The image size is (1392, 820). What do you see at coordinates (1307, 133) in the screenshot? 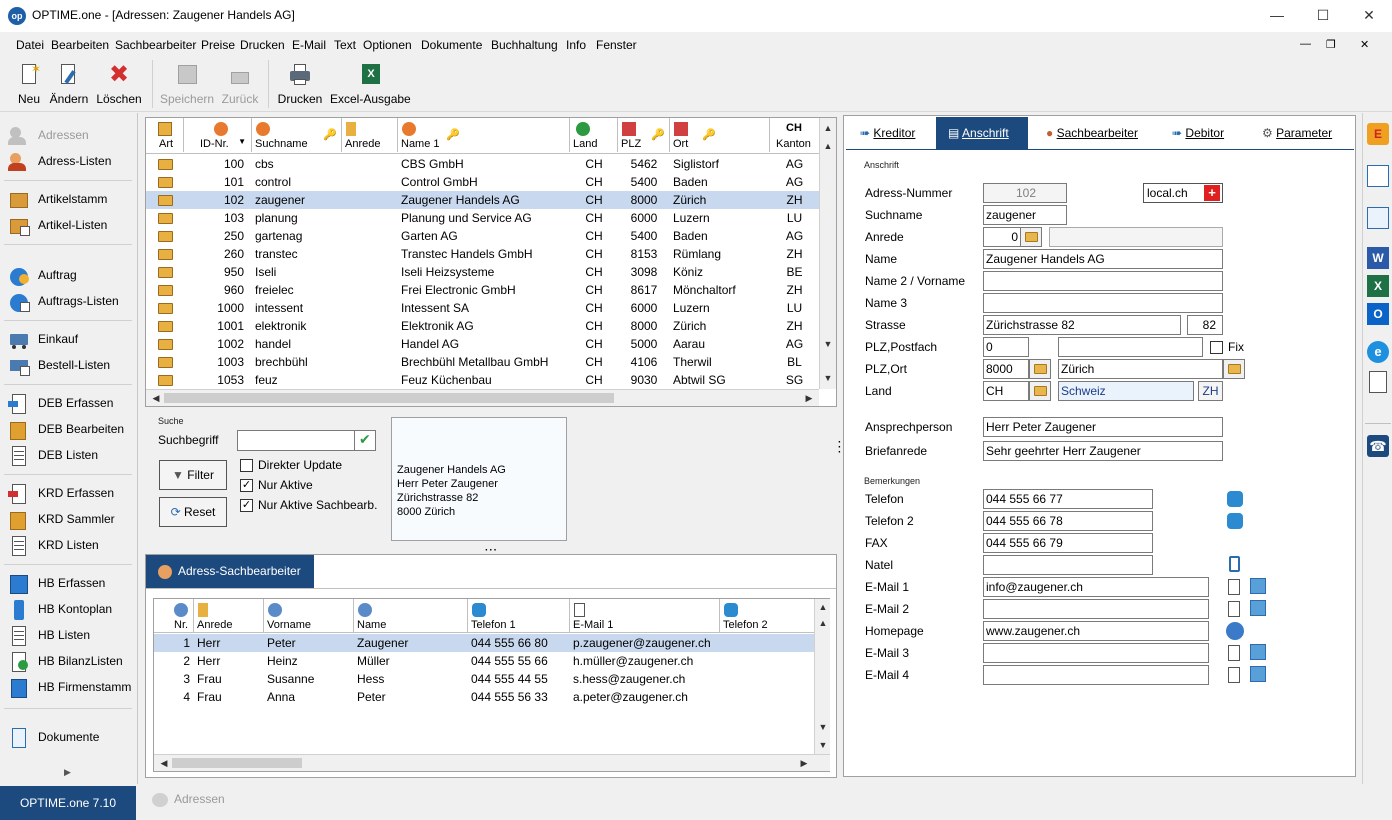
I see `tab-parameter: ⚙ Parameter` at bounding box center [1307, 133].